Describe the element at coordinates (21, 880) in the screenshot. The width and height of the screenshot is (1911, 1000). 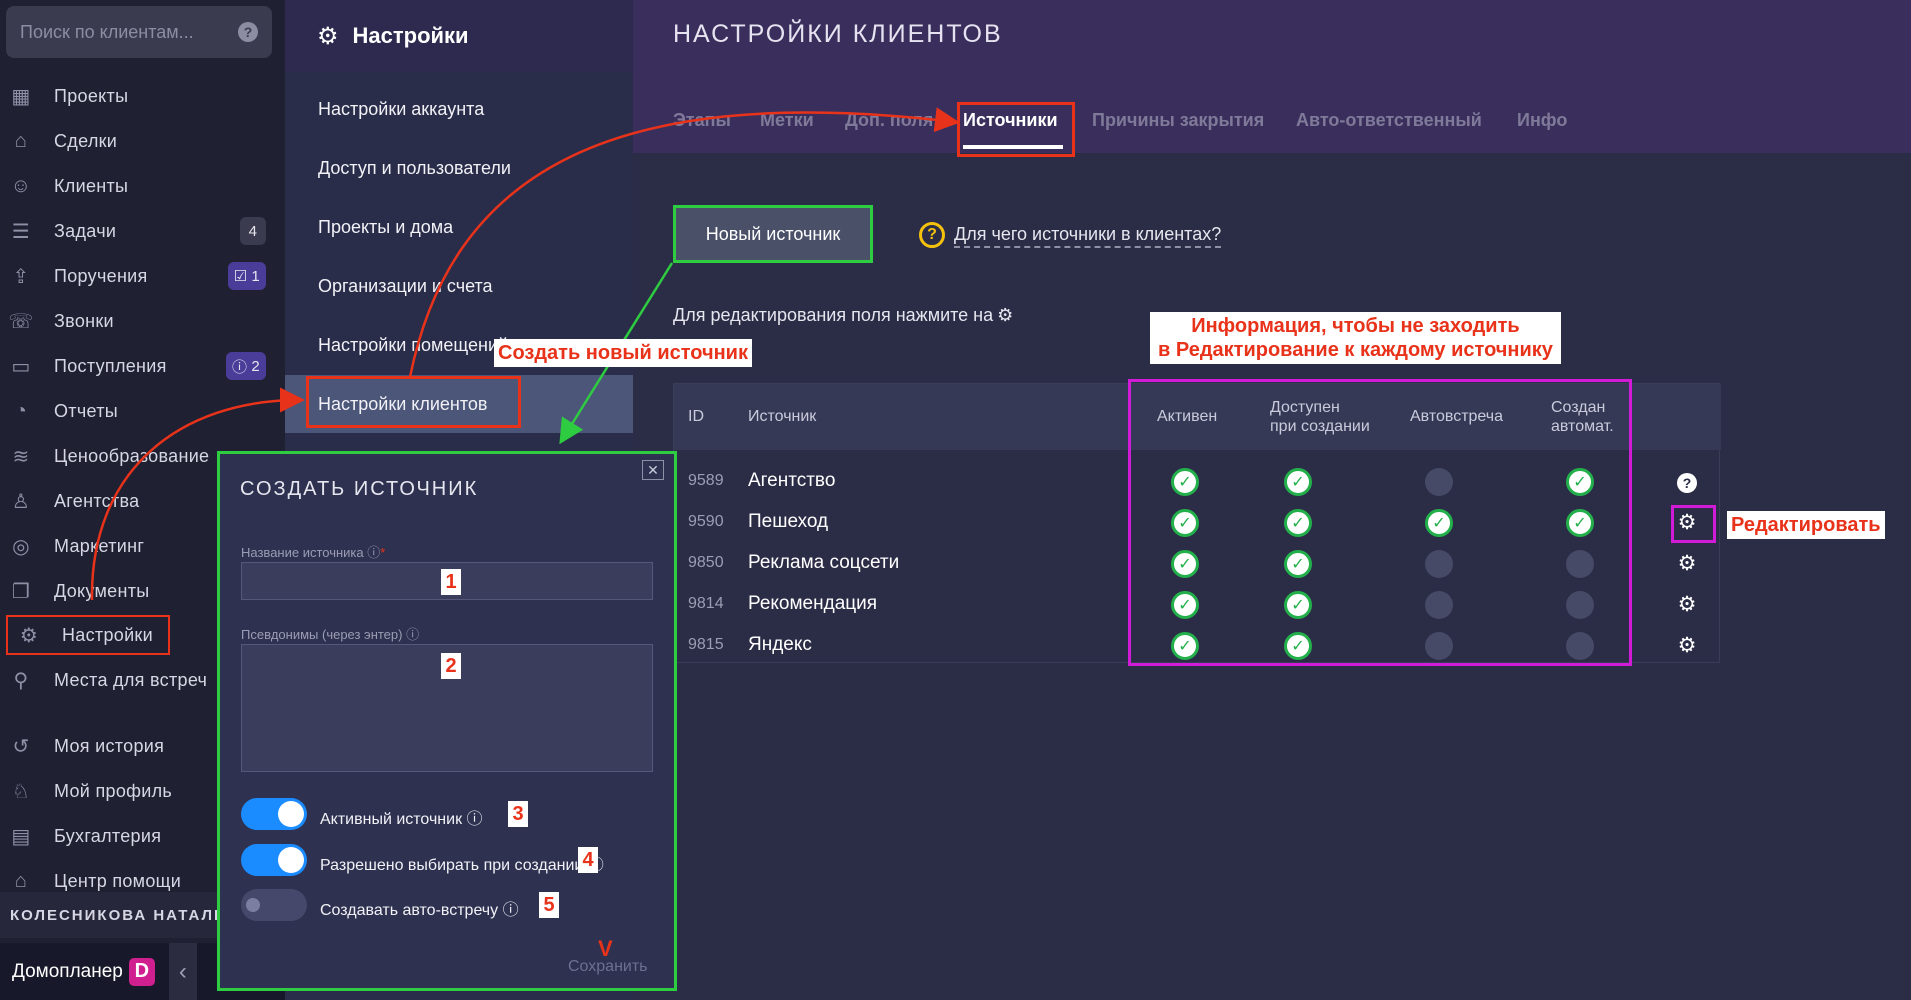
I see `help-center-icon: ⌂` at that location.